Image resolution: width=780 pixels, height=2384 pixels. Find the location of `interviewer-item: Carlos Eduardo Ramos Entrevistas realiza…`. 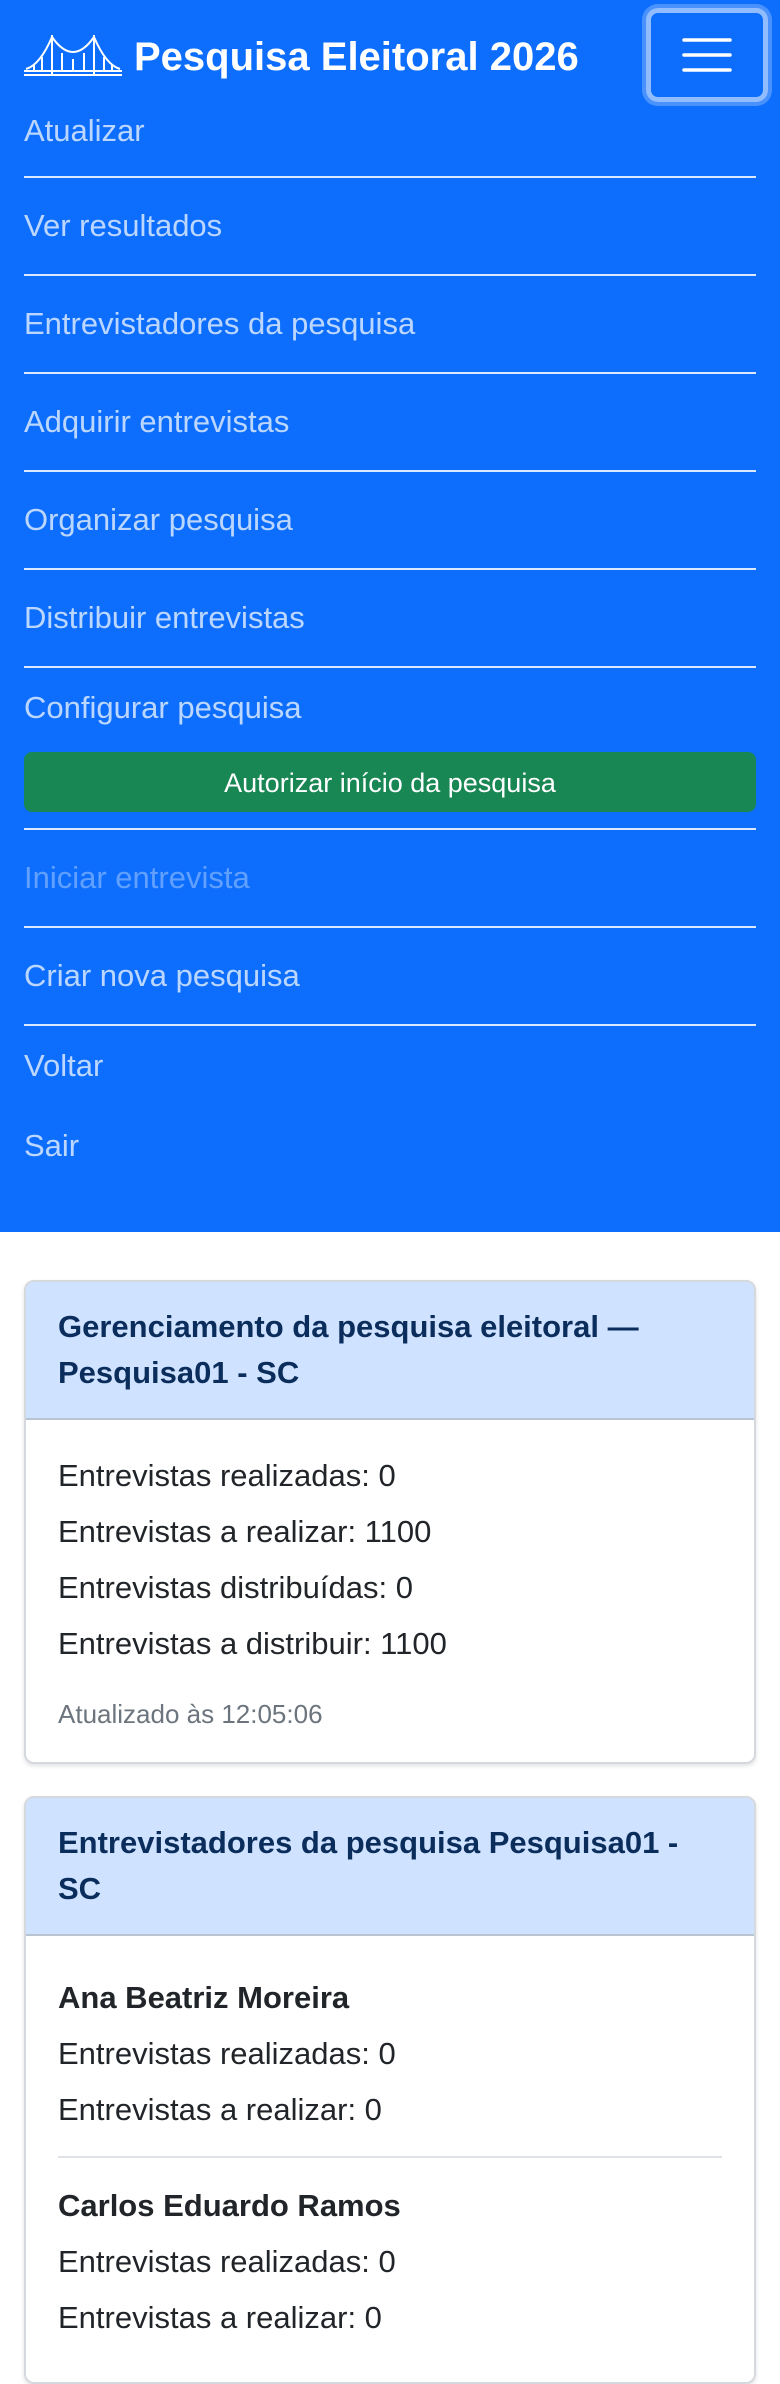

interviewer-item: Carlos Eduardo Ramos Entrevistas realiza… is located at coordinates (390, 2255).